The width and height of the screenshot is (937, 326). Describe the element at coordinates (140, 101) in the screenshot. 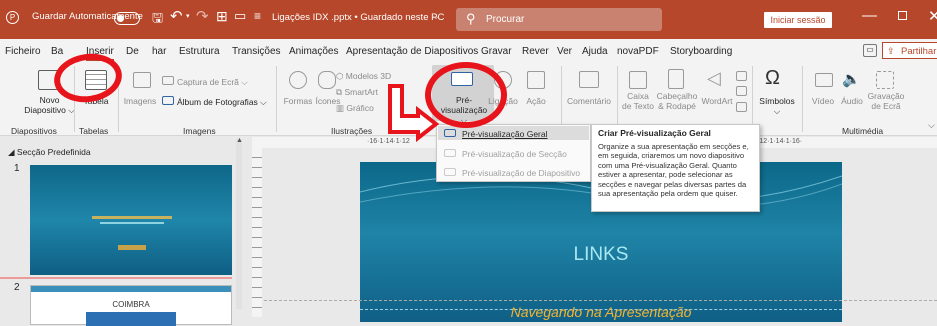

I see `images-button: Imagens` at that location.